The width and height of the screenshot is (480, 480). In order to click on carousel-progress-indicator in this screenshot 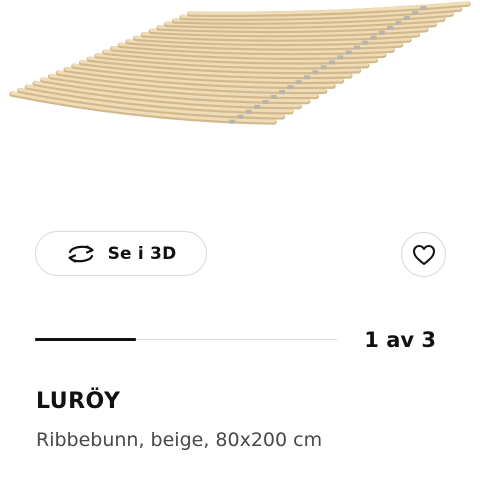, I will do `click(85, 339)`.